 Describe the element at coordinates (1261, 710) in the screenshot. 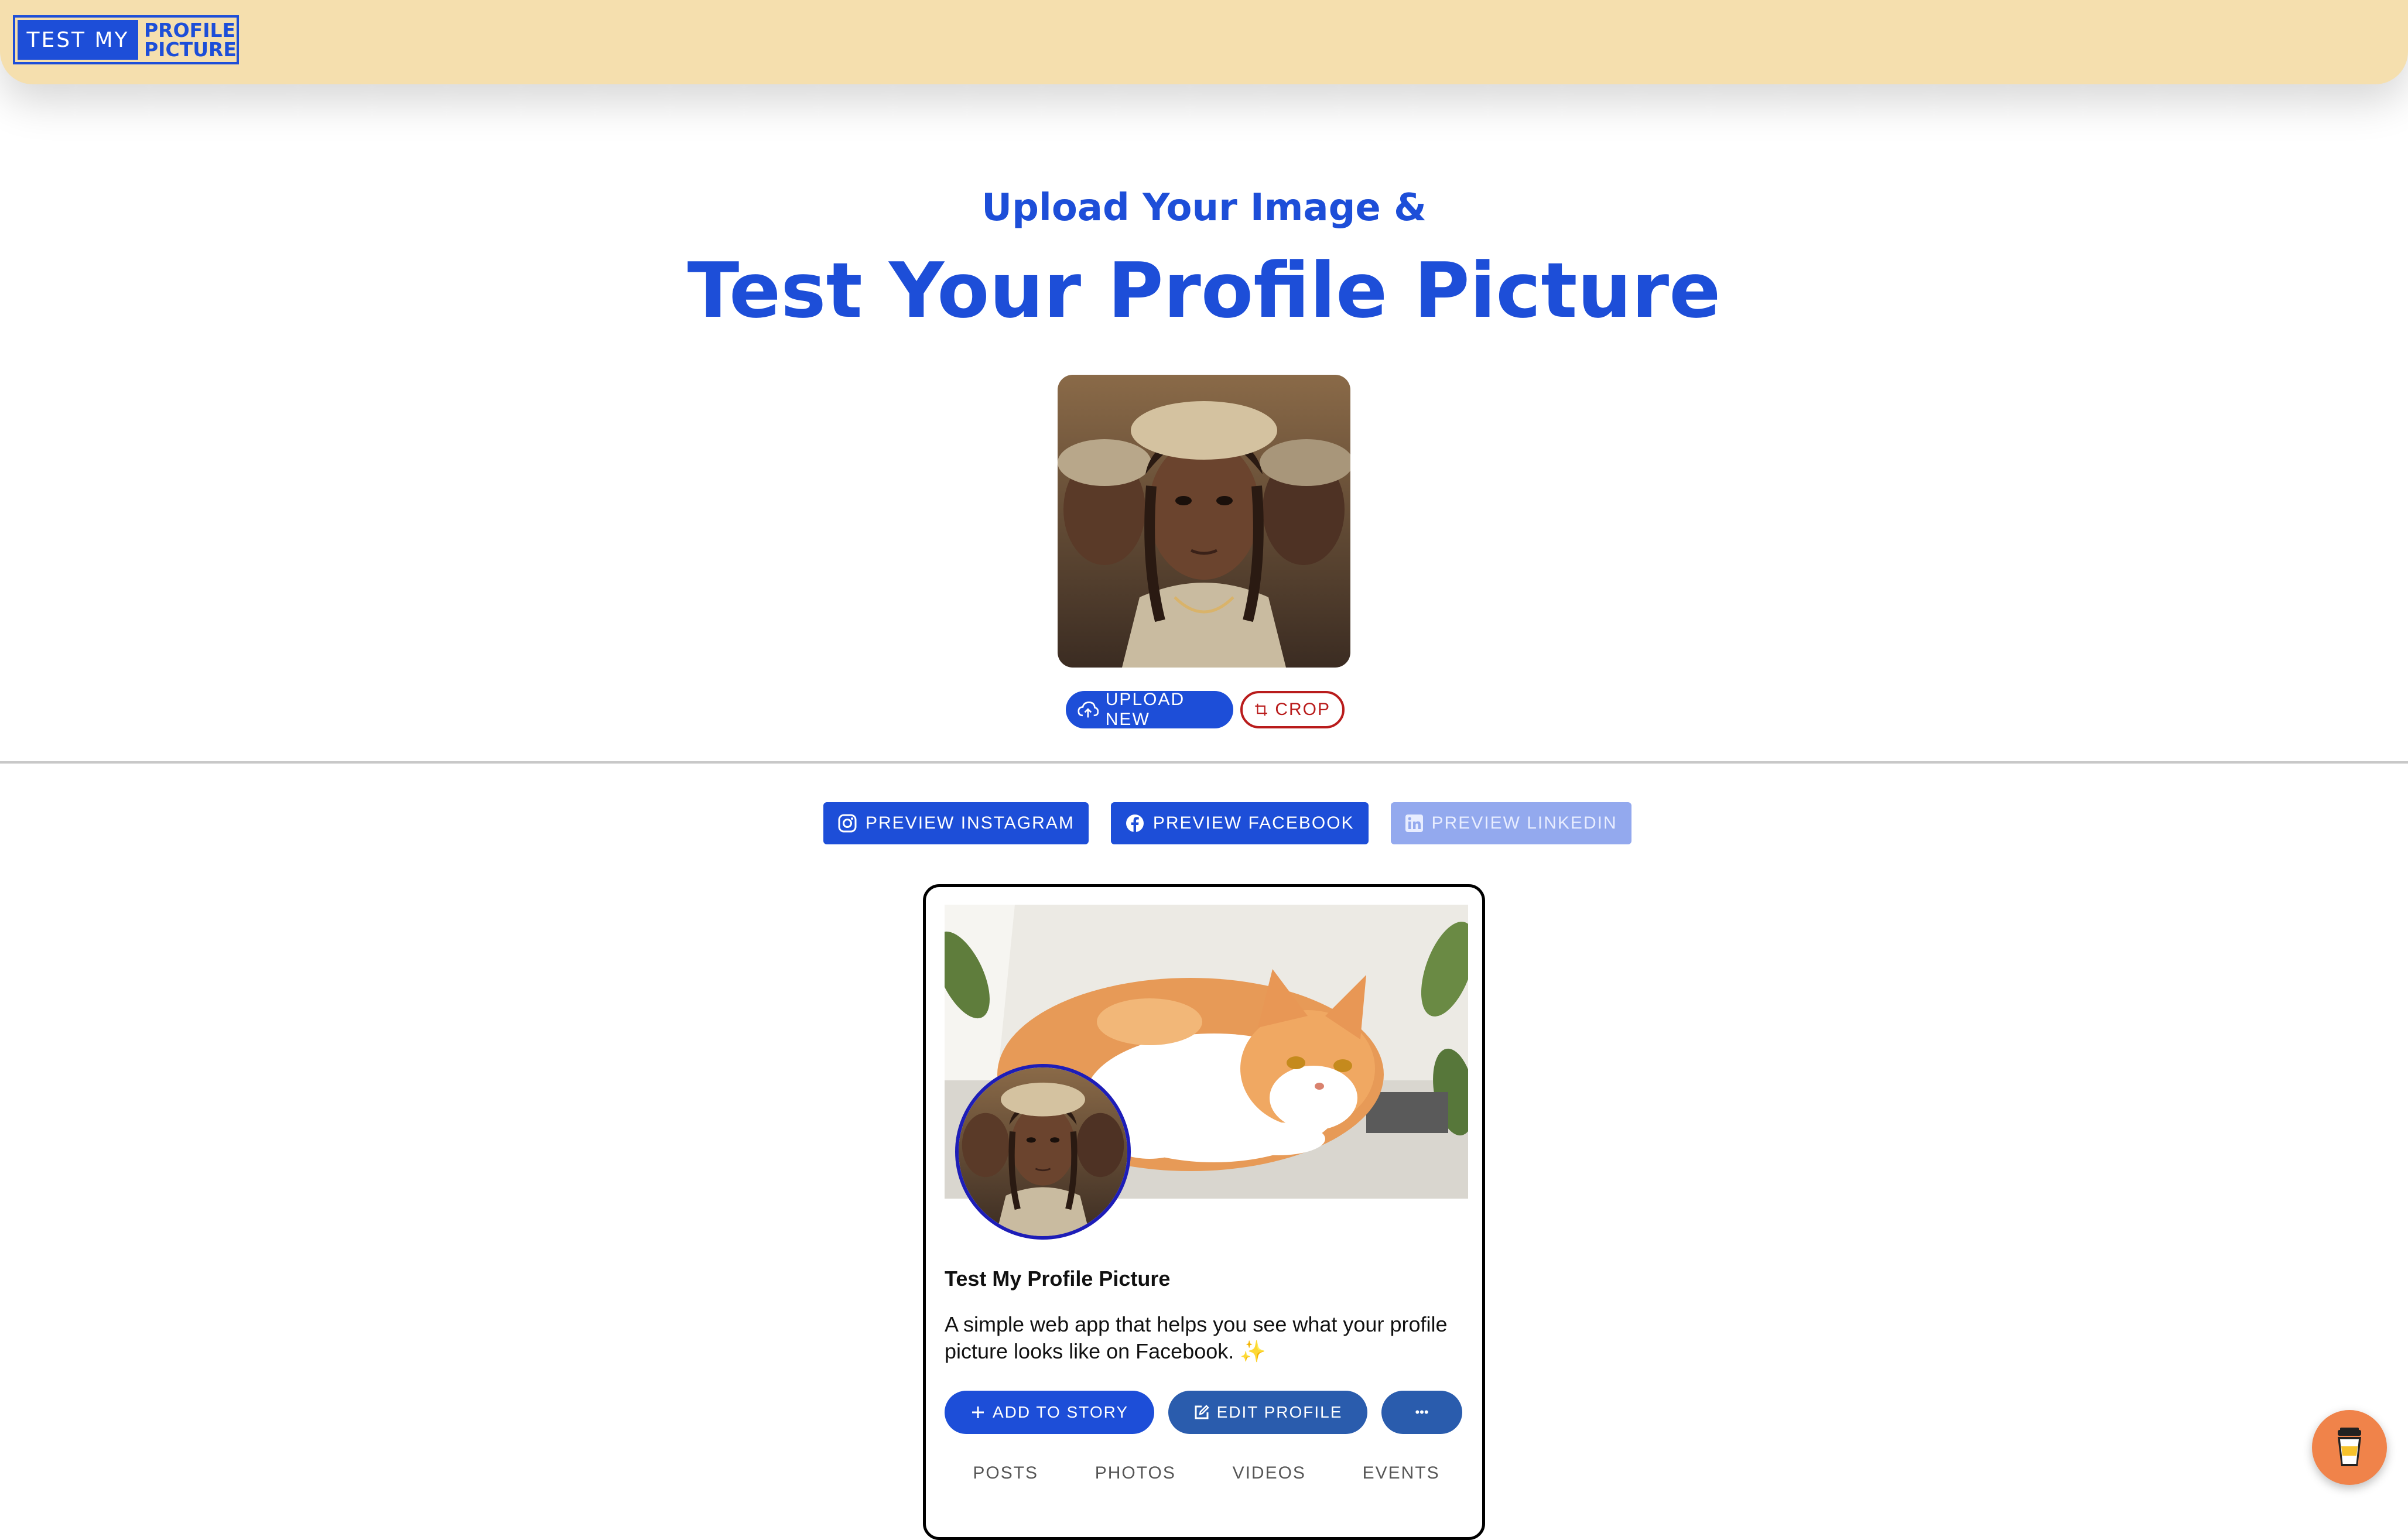

I see `crop-icon` at that location.